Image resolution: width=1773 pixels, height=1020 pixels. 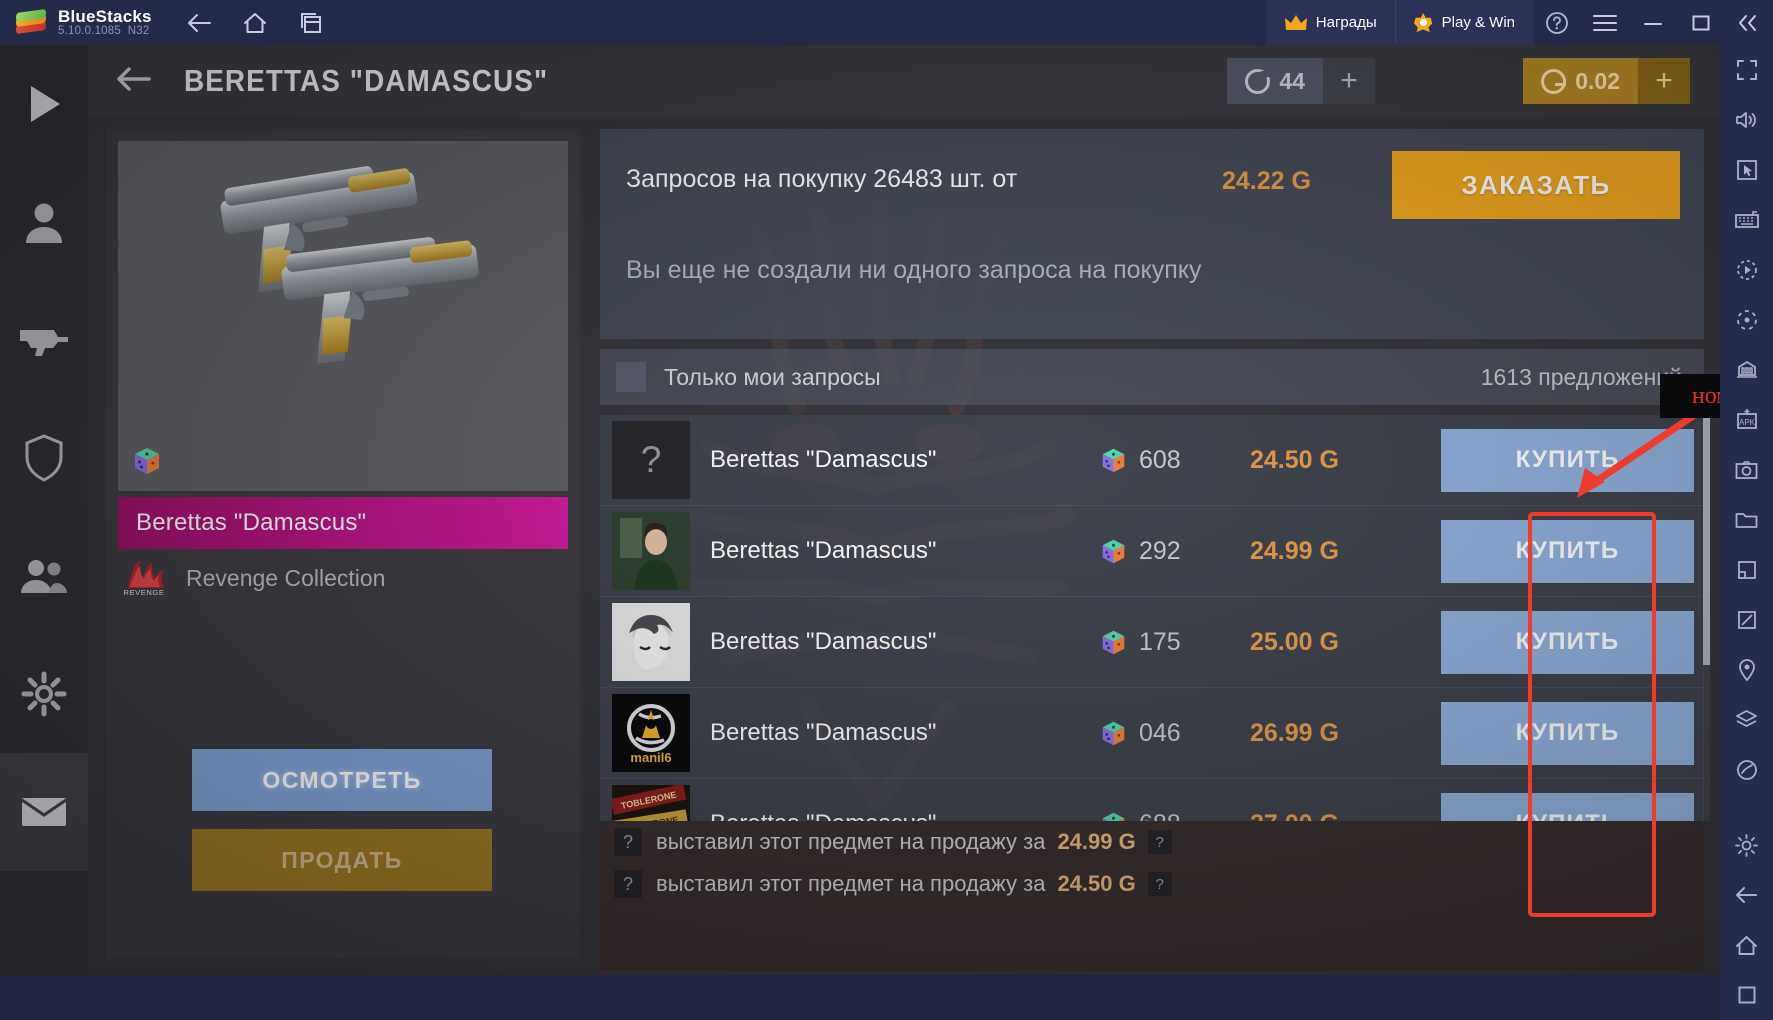 What do you see at coordinates (1746, 270) in the screenshot?
I see `macro-record-icon` at bounding box center [1746, 270].